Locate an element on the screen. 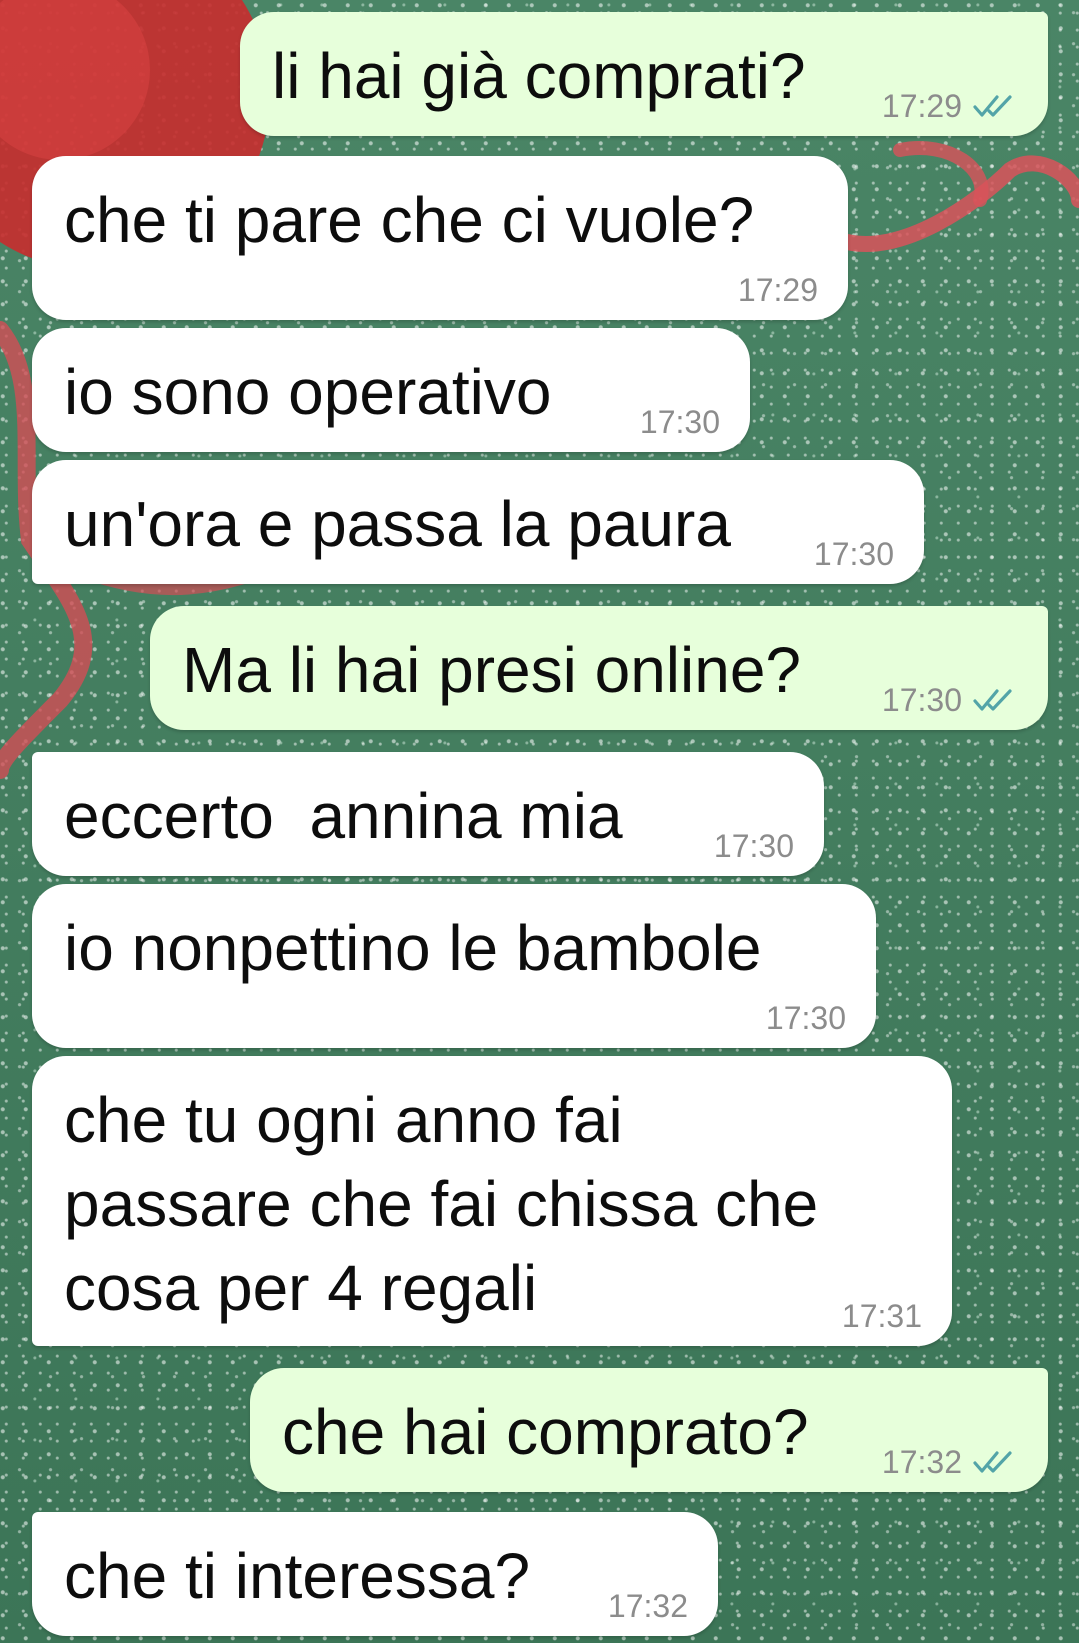 The image size is (1079, 1643). message-bubble-incoming: che ti interessa? 17:32 is located at coordinates (375, 1574).